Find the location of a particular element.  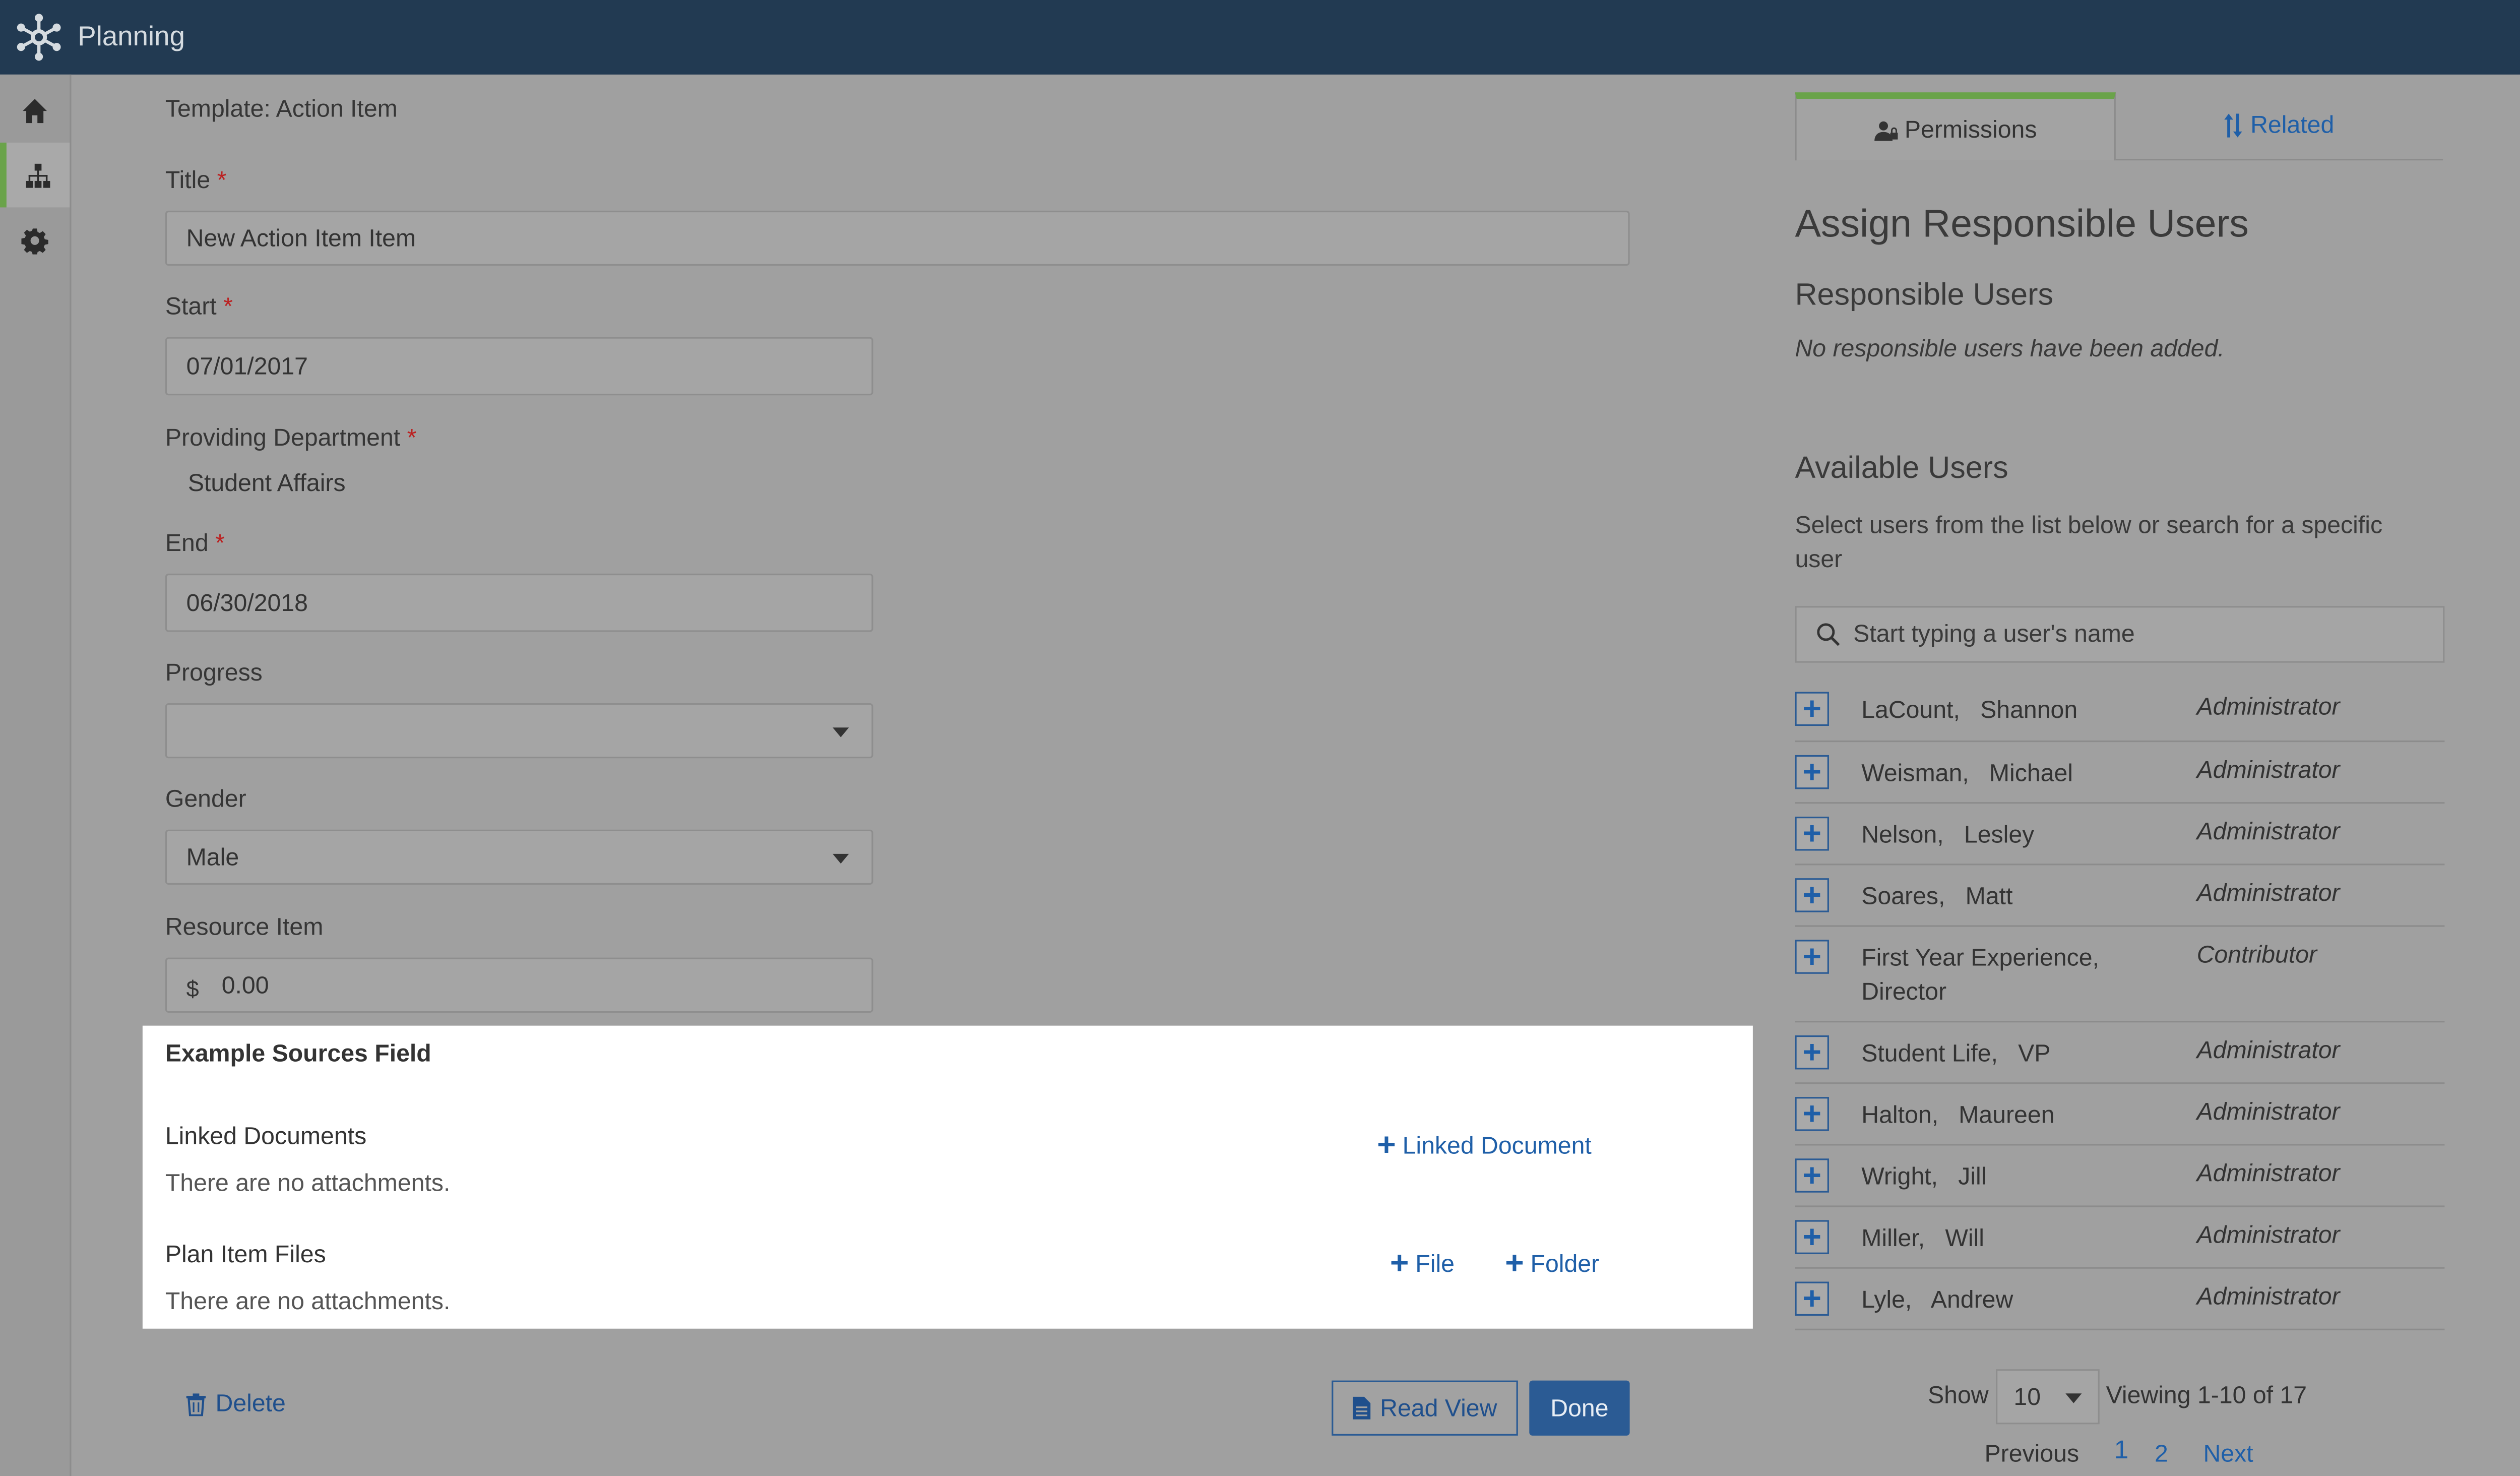

sort-arrows-icon is located at coordinates (2233, 125).